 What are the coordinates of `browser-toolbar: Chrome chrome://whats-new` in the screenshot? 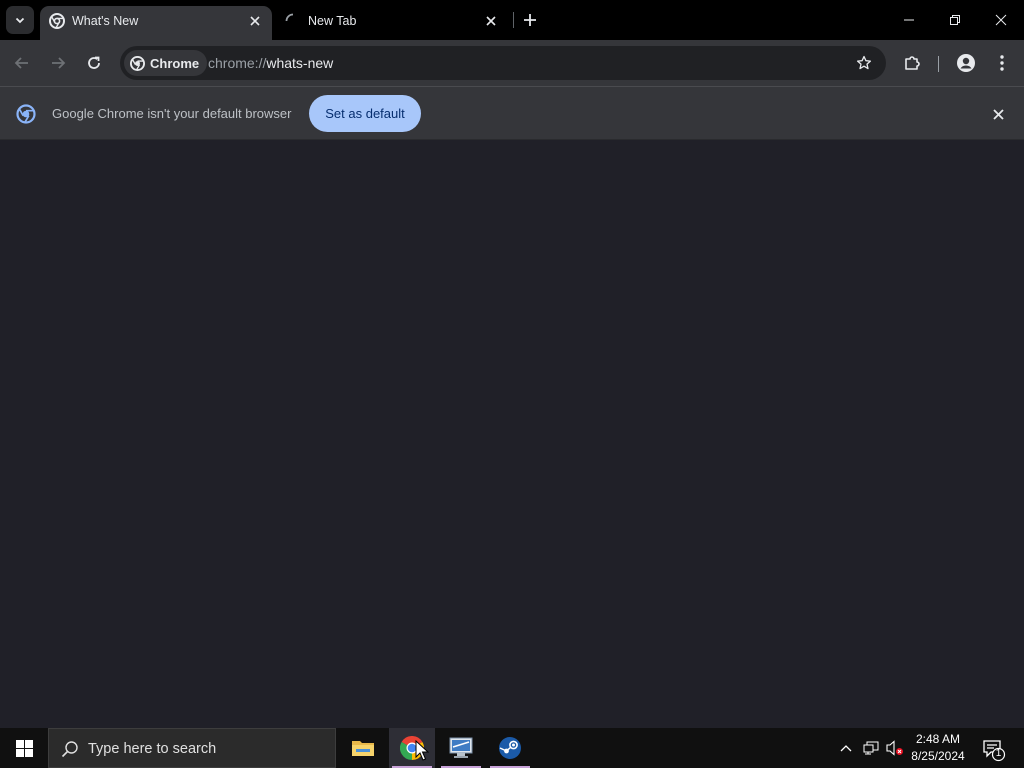 It's located at (512, 63).